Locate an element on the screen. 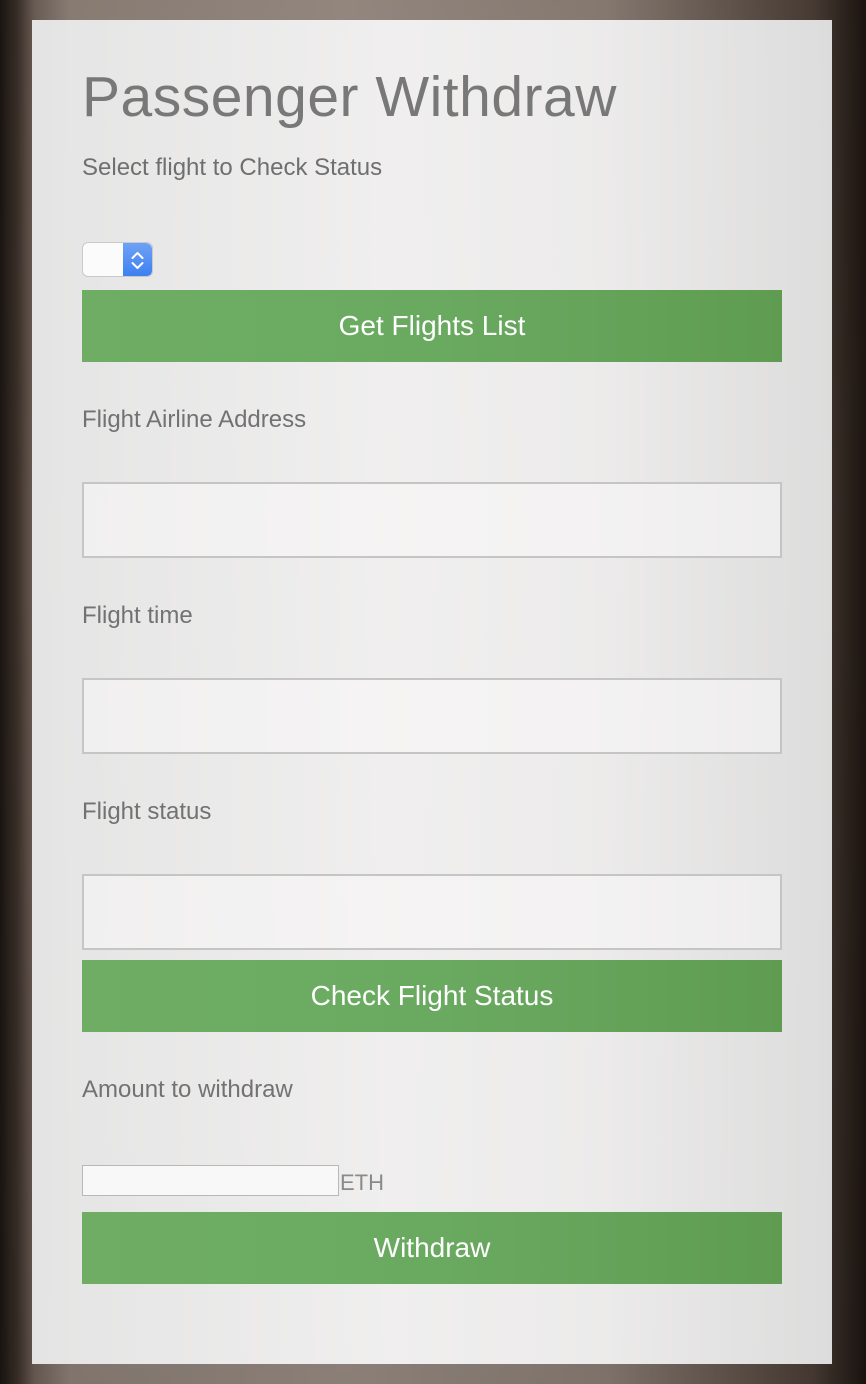 The image size is (866, 1384). amount-label: Amount to withdraw is located at coordinates (187, 1089).